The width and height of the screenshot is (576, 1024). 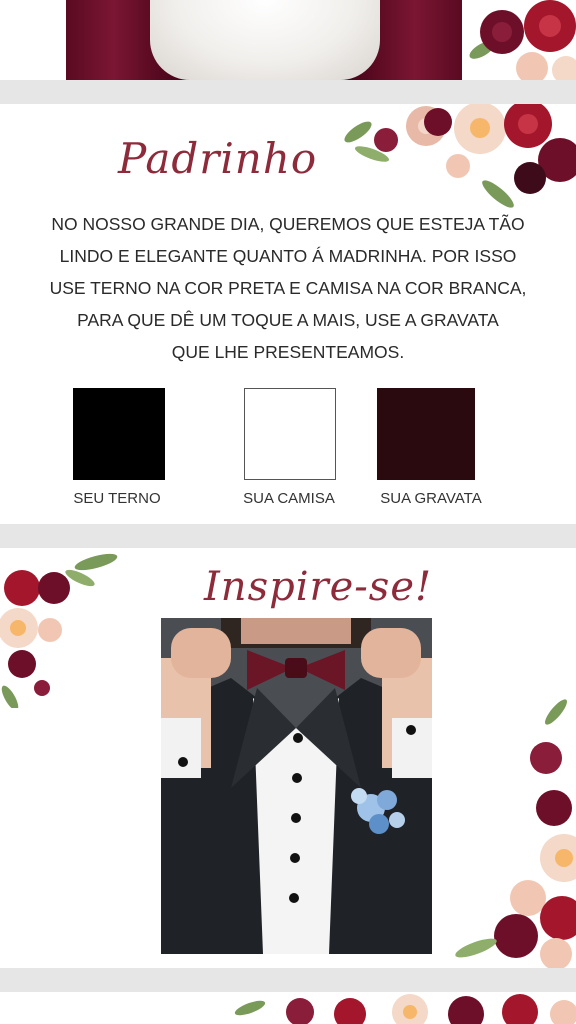 I want to click on swatch-terno, so click(x=119, y=434).